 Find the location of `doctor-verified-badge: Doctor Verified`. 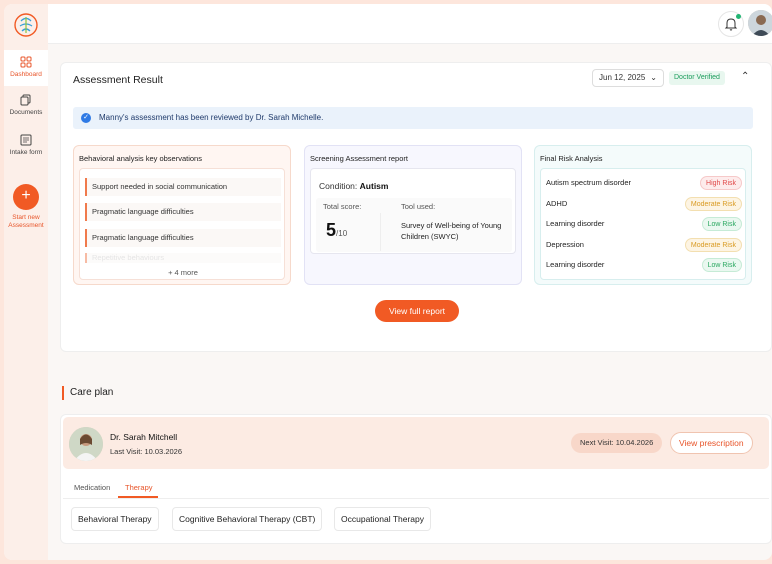

doctor-verified-badge: Doctor Verified is located at coordinates (697, 78).